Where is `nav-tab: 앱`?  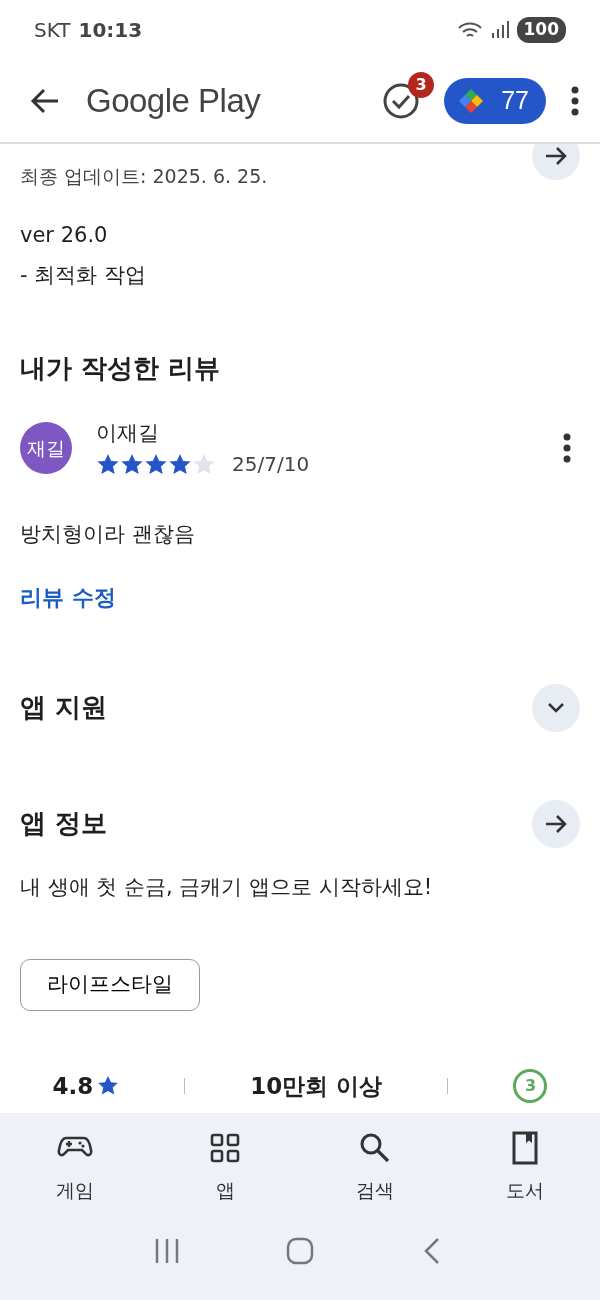
nav-tab: 앱 is located at coordinates (225, 1167).